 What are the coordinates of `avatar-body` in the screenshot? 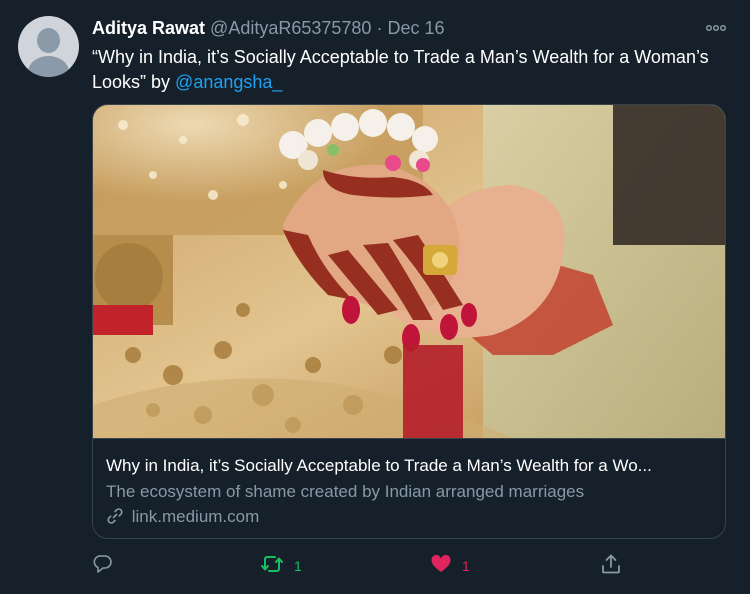 It's located at (48, 66).